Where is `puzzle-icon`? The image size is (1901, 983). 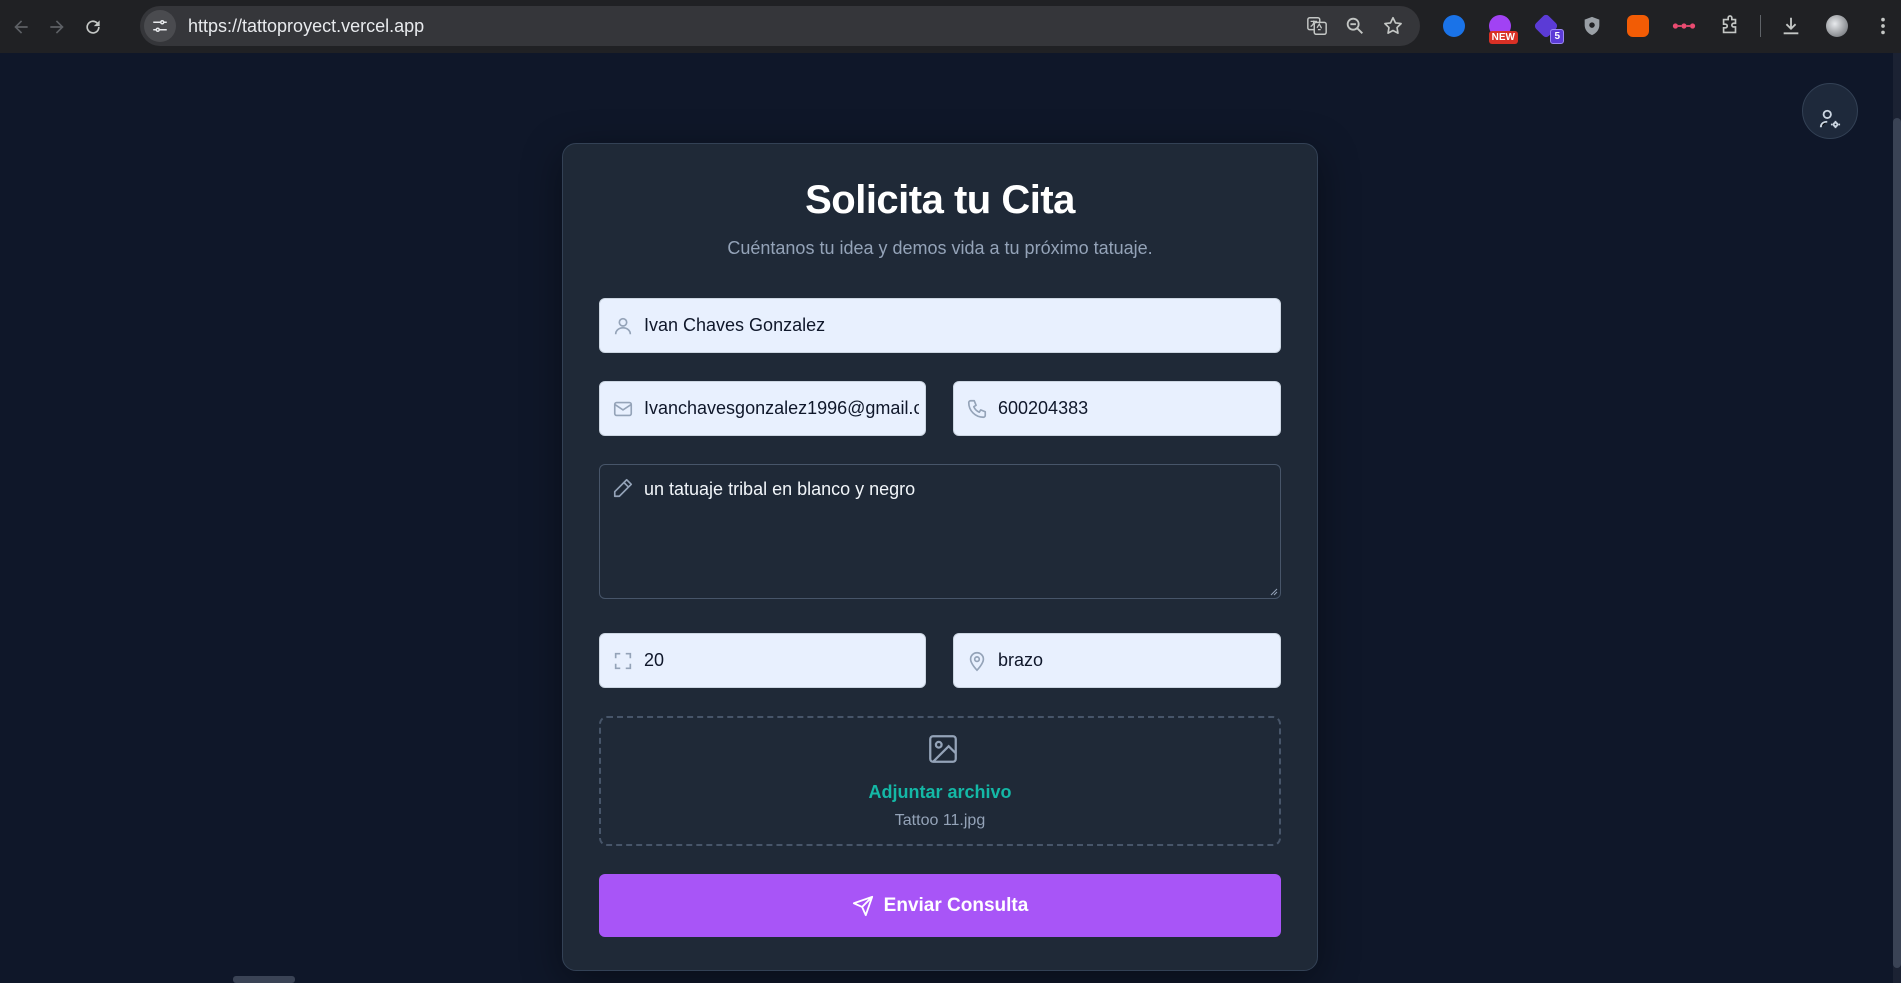
puzzle-icon is located at coordinates (1729, 24).